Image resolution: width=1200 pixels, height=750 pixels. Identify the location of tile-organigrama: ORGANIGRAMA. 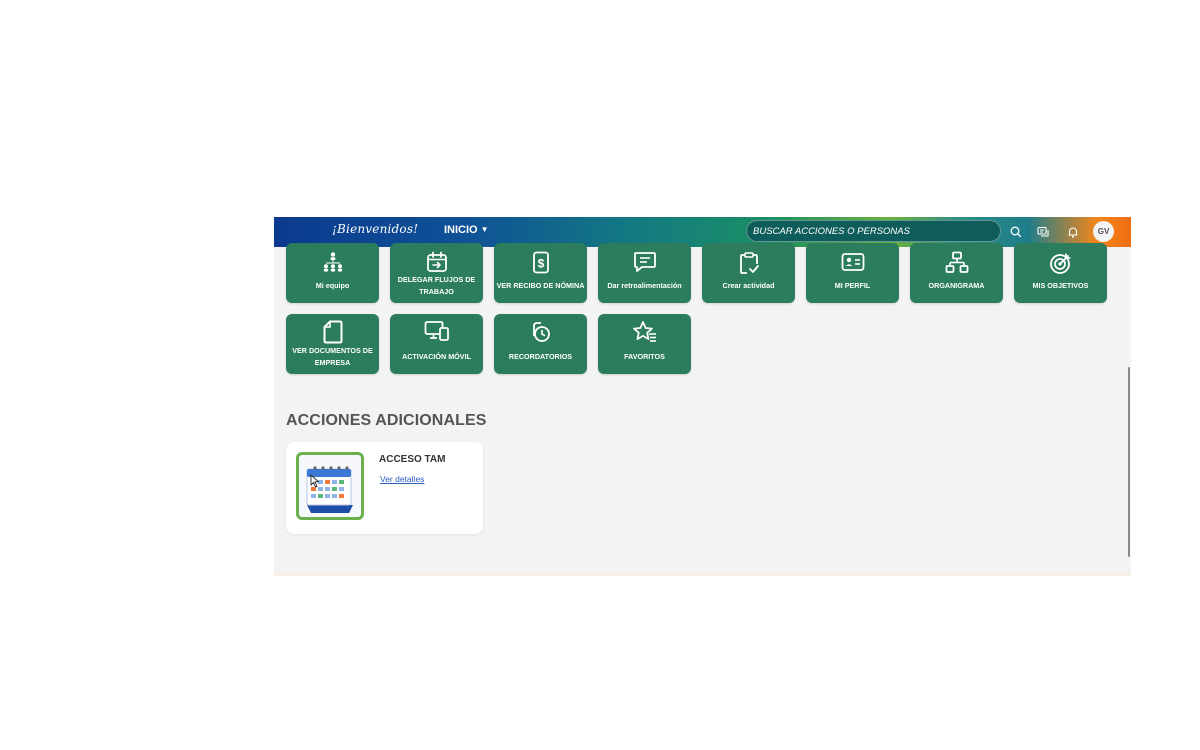
(956, 273).